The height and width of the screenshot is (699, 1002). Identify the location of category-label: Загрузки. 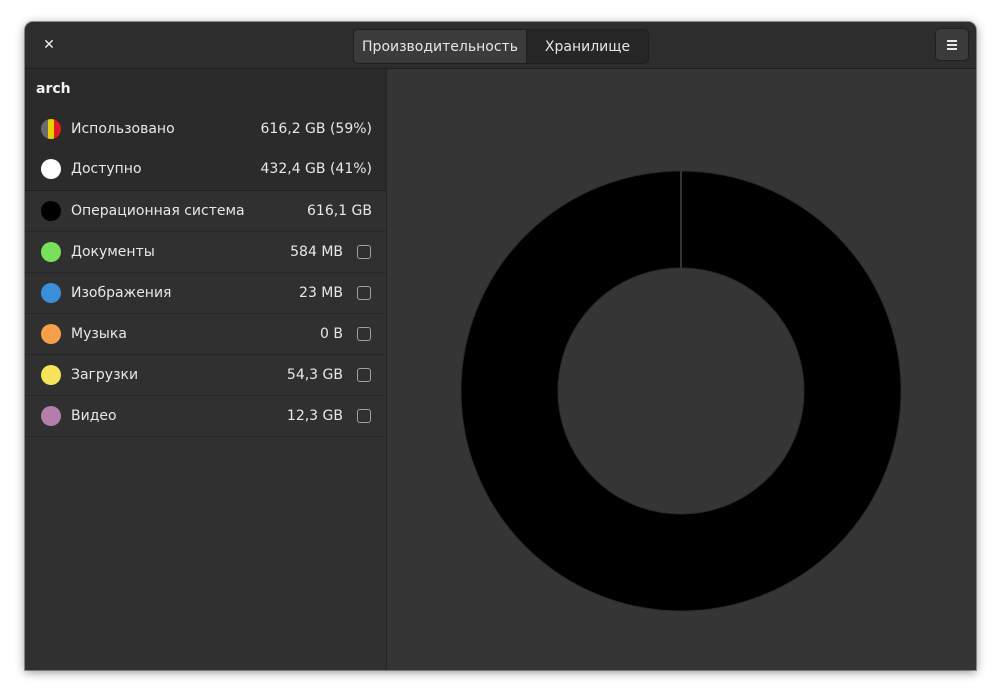
(105, 375).